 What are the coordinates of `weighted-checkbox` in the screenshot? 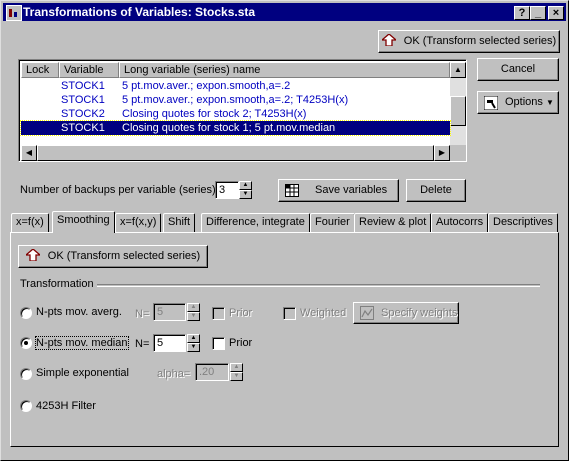 It's located at (289, 313).